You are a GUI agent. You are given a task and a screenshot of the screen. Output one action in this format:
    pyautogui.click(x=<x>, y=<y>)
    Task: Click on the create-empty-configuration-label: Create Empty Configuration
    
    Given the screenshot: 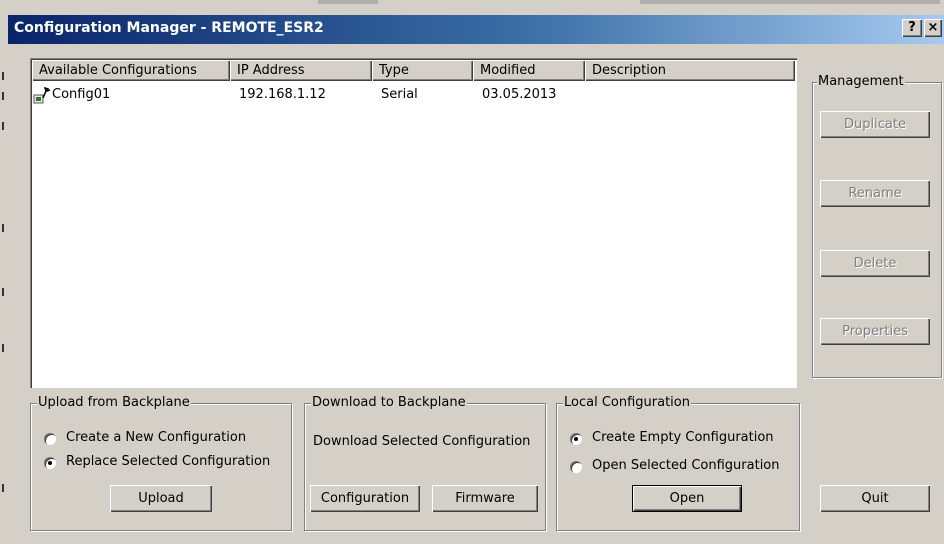 What is the action you would take?
    pyautogui.click(x=683, y=437)
    